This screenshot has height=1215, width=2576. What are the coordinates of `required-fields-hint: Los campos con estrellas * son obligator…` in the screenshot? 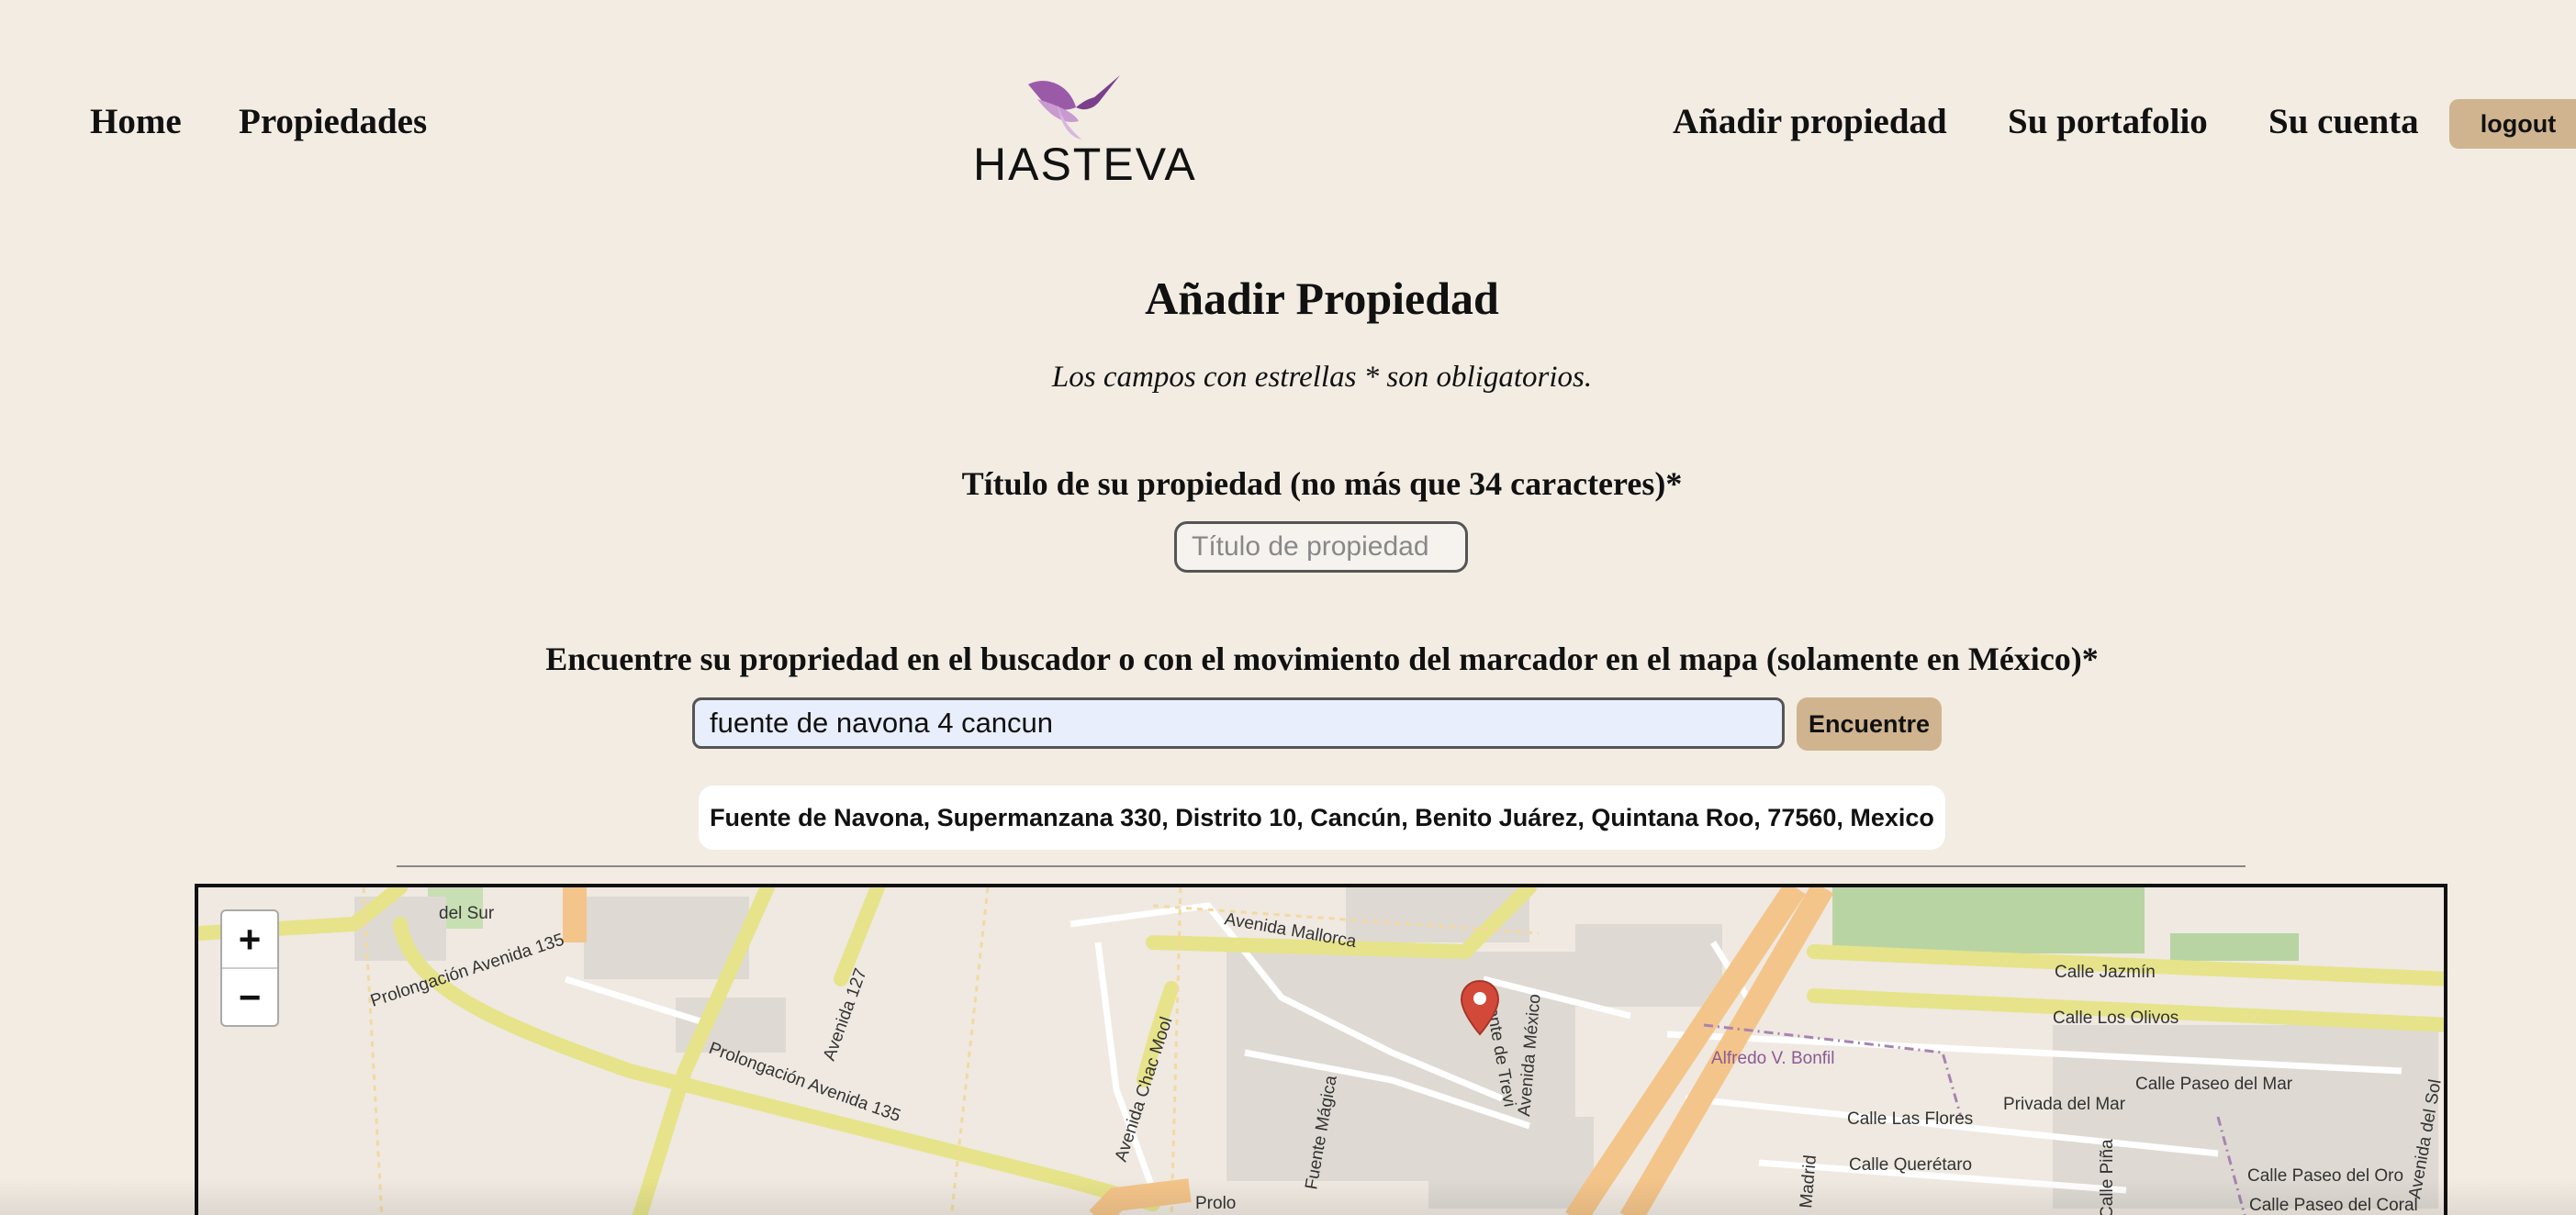 It's located at (1322, 377).